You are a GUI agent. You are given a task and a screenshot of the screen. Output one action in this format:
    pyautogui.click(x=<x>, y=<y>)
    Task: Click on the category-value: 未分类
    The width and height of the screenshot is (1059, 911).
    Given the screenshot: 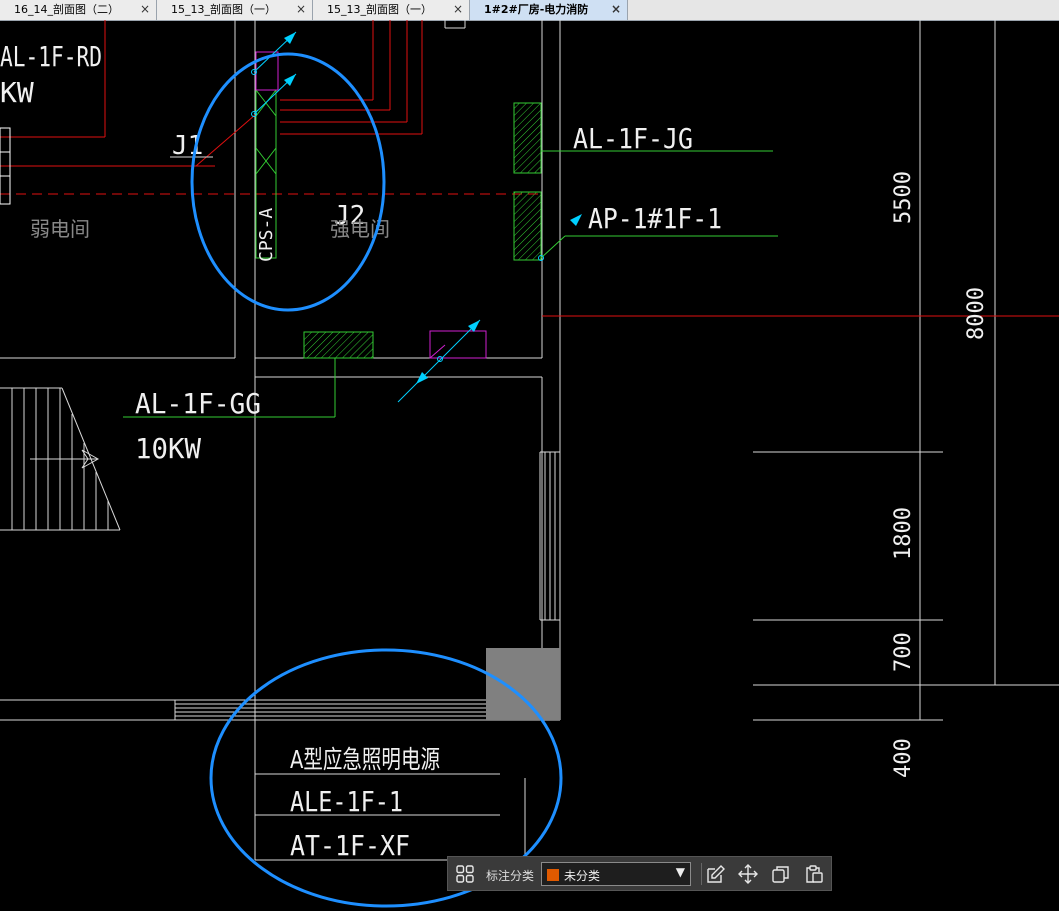 What is the action you would take?
    pyautogui.click(x=582, y=876)
    